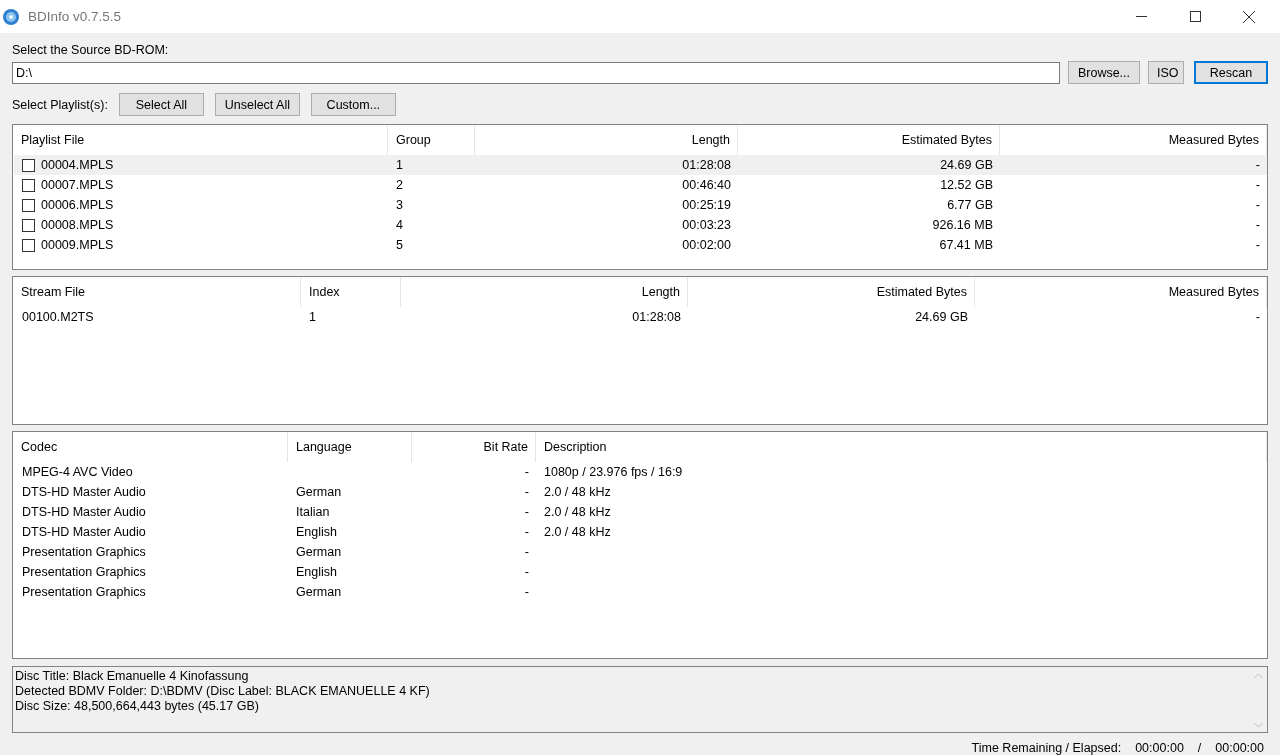 The width and height of the screenshot is (1280, 755). What do you see at coordinates (1166, 72) in the screenshot?
I see `source-button: ISO` at bounding box center [1166, 72].